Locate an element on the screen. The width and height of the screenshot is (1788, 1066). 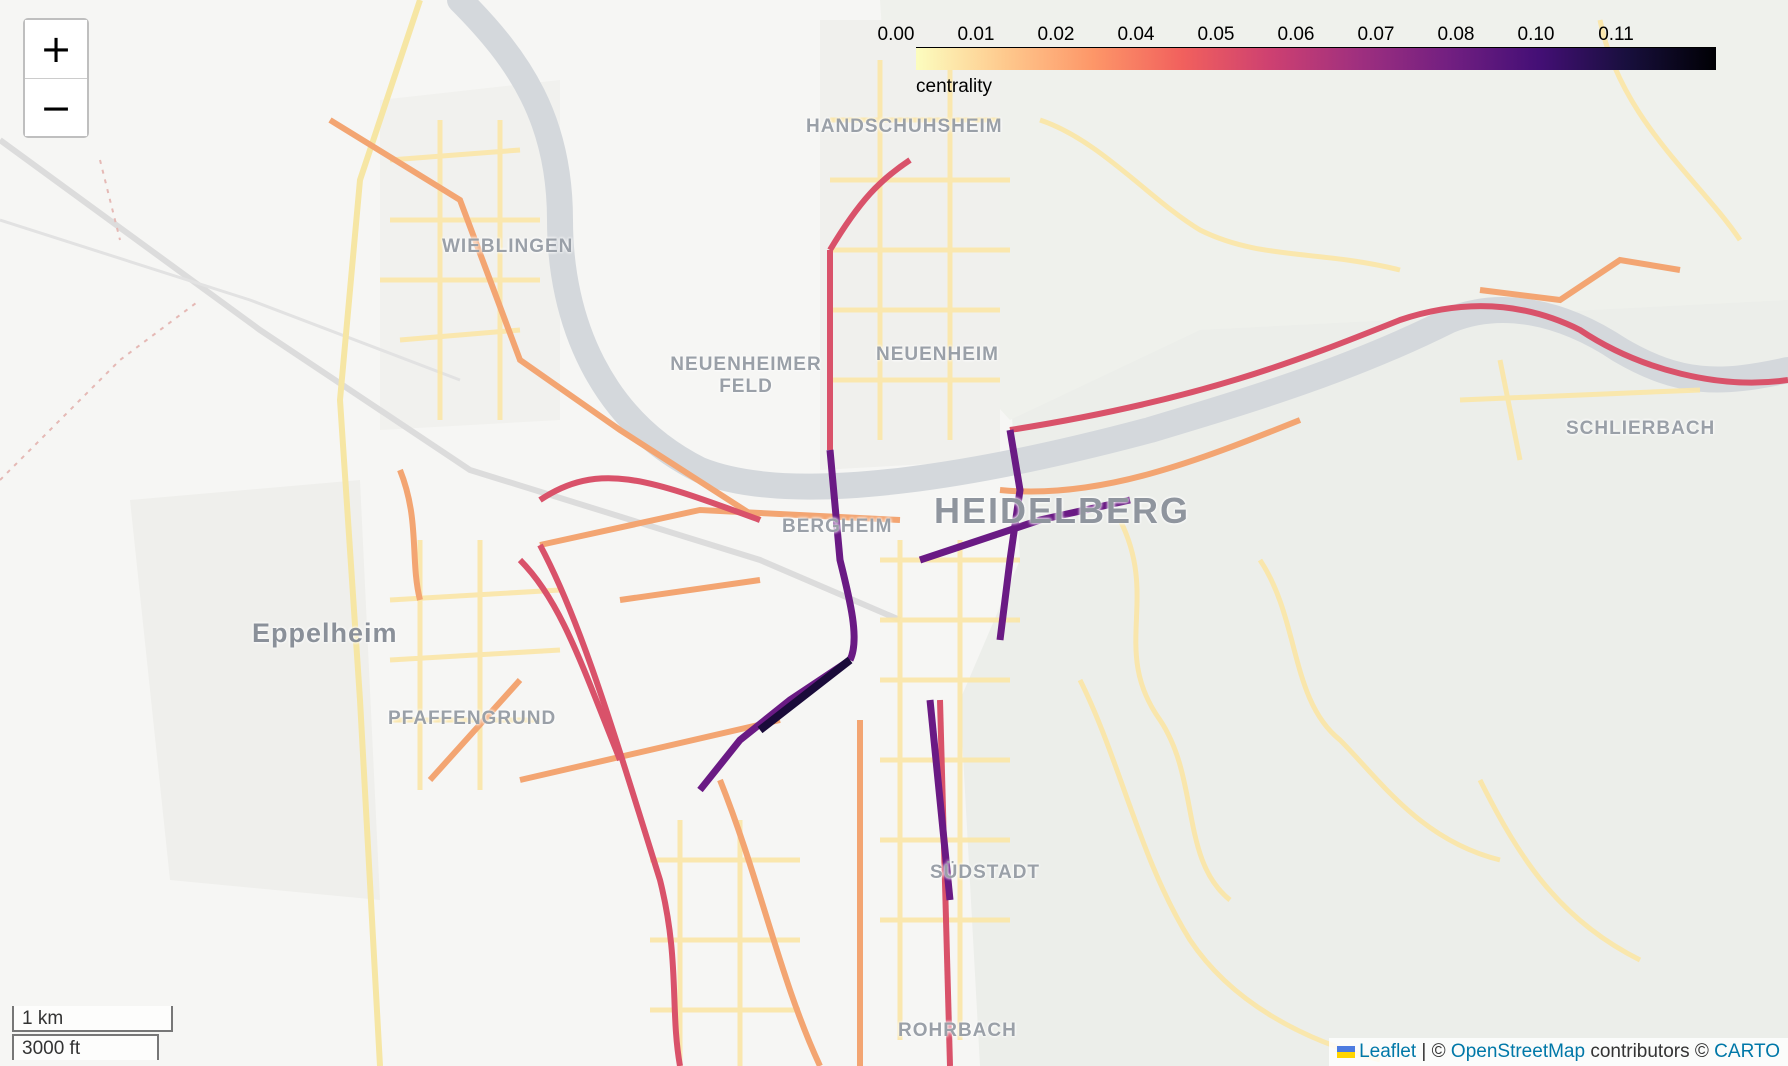
zoom-in-button: + is located at coordinates (56, 49).